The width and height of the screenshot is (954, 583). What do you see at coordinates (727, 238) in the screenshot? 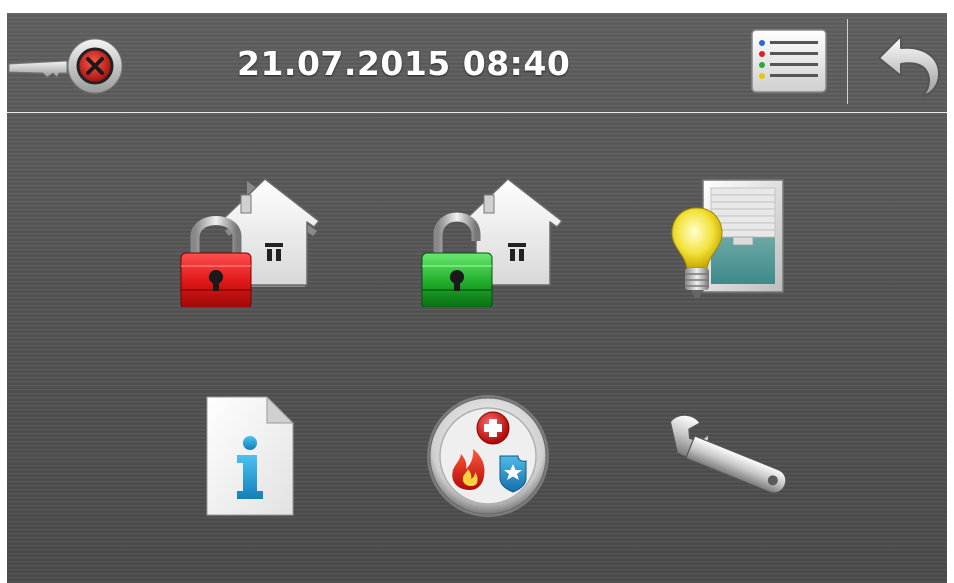
I see `lightbulb-blind-icon` at bounding box center [727, 238].